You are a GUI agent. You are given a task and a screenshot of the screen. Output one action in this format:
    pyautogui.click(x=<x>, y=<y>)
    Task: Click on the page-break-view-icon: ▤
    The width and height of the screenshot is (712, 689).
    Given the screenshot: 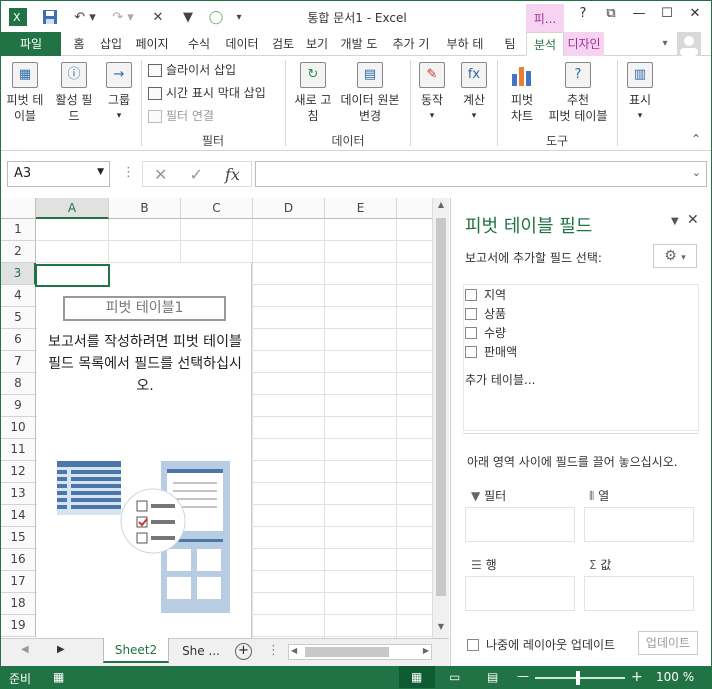 What is the action you would take?
    pyautogui.click(x=492, y=677)
    